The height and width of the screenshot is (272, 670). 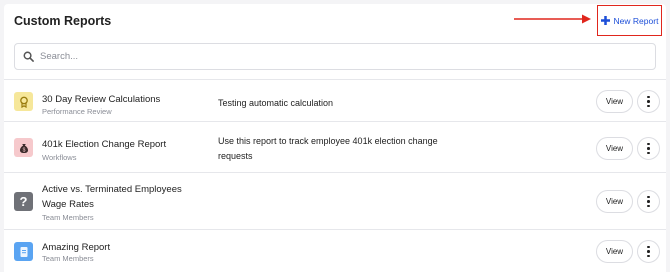 What do you see at coordinates (104, 144) in the screenshot?
I see `report-name: 401k Election Change Report` at bounding box center [104, 144].